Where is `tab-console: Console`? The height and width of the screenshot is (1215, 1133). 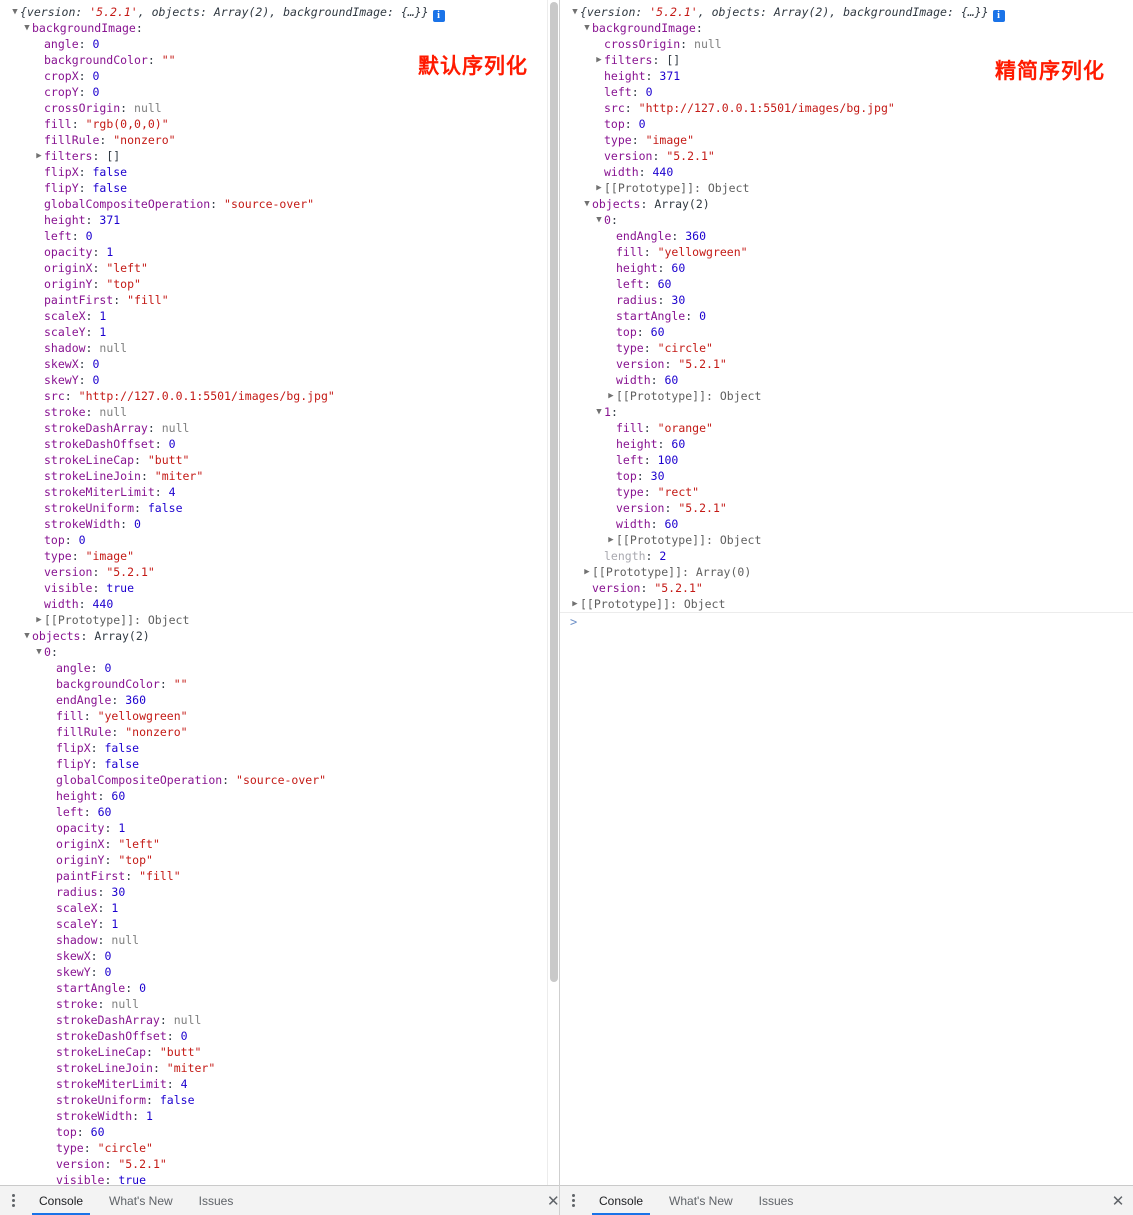 tab-console: Console is located at coordinates (61, 1200).